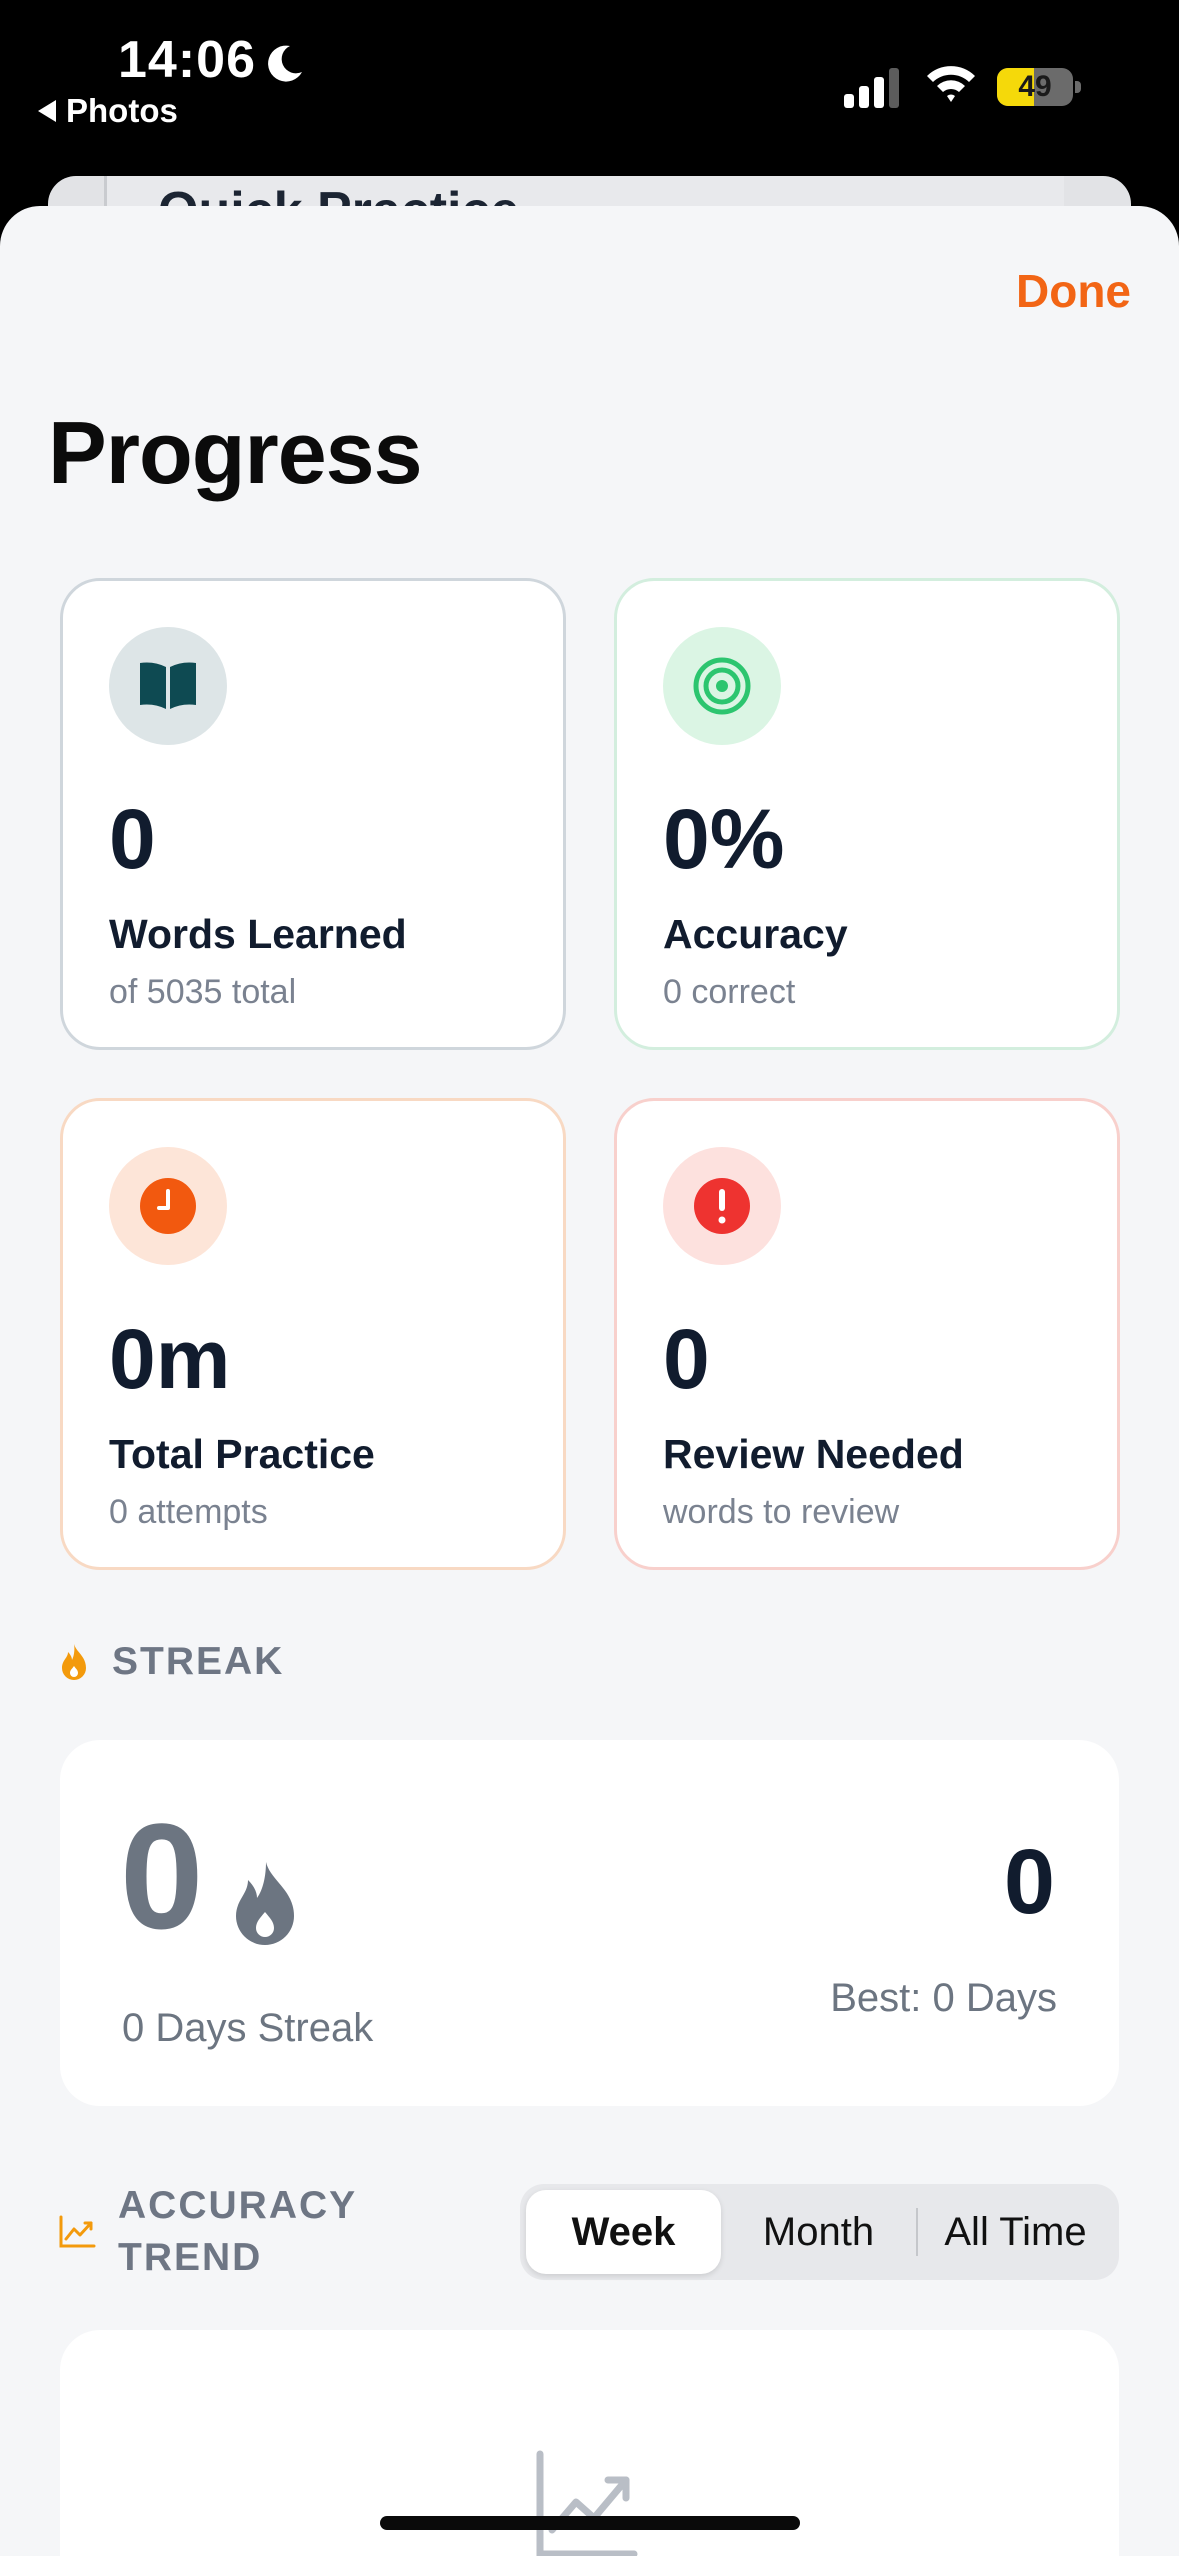  I want to click on moon-icon, so click(285, 63).